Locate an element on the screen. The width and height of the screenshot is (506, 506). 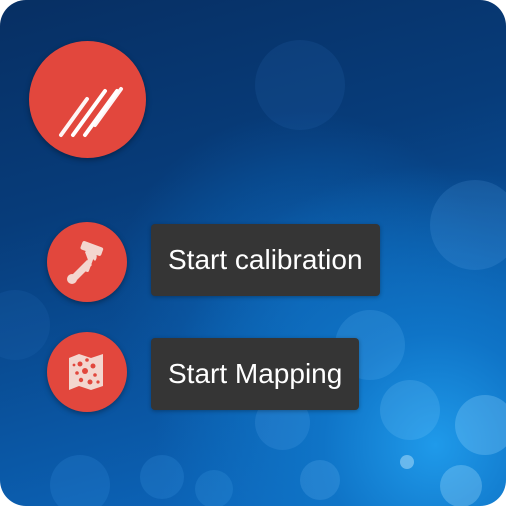
start-calibration-fab is located at coordinates (87, 262).